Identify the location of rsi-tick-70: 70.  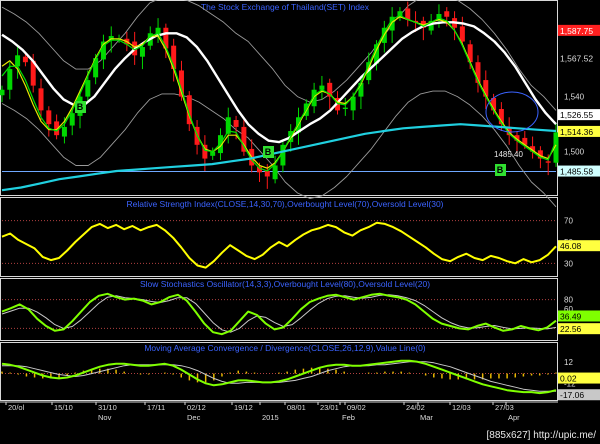
(568, 221).